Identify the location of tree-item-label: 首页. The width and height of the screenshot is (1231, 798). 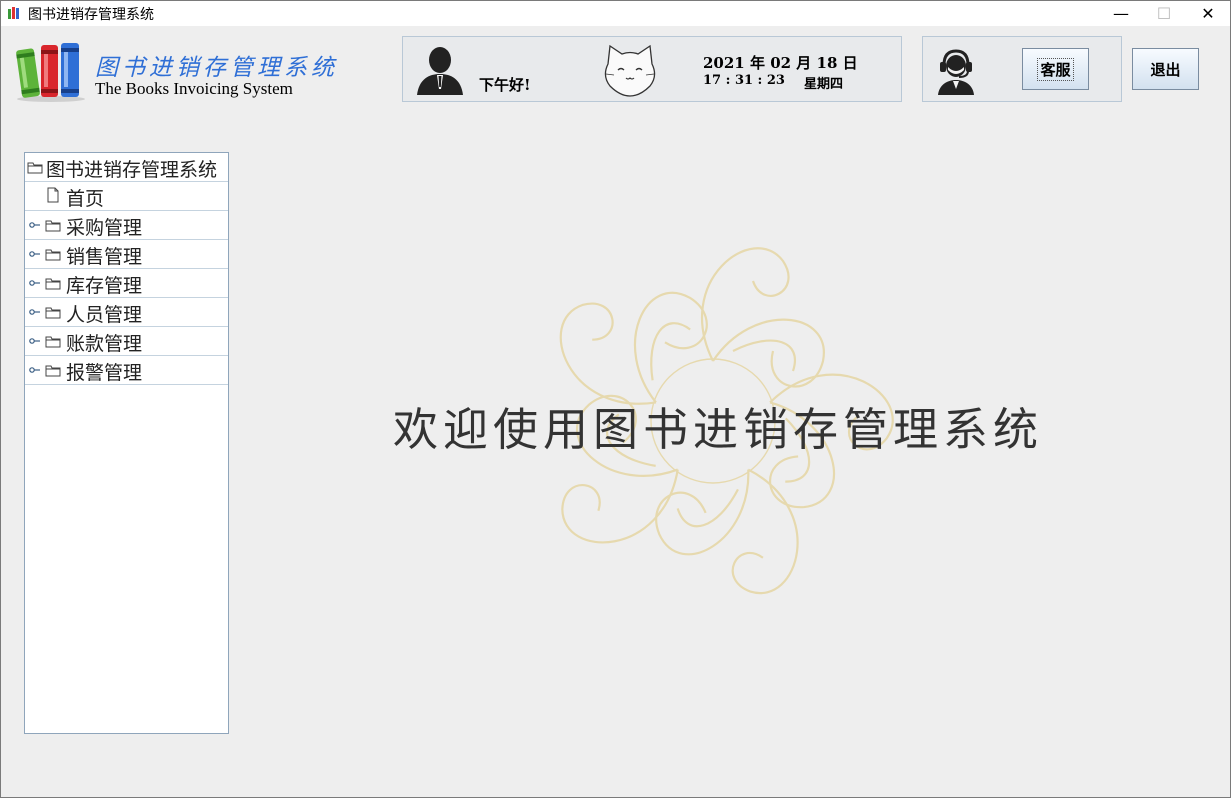
(85, 199).